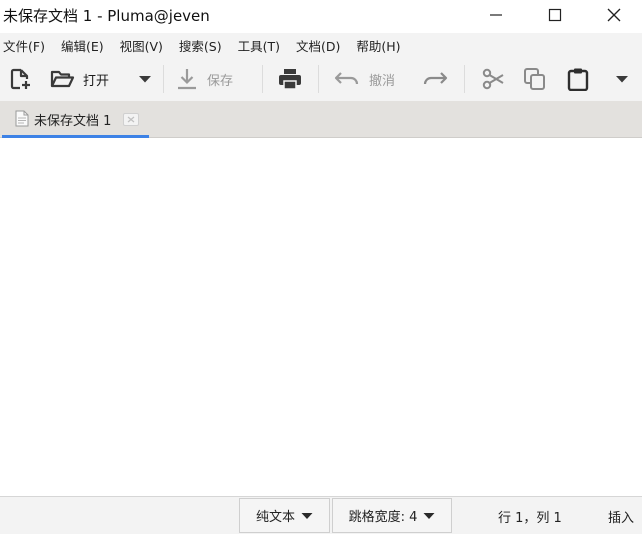 The width and height of the screenshot is (642, 534). I want to click on toolbar: 打开 保存 撤消, so click(321, 79).